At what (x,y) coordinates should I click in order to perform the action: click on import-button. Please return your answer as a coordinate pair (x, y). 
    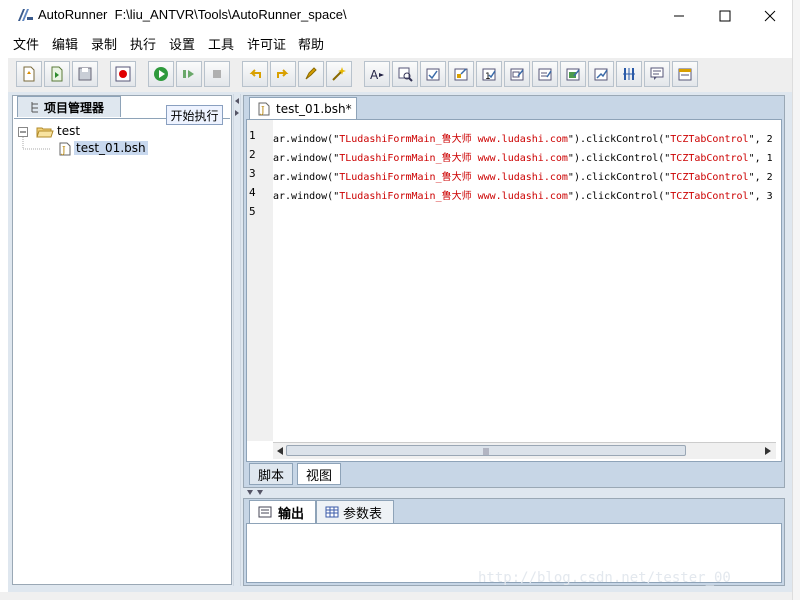
    Looking at the image, I should click on (57, 74).